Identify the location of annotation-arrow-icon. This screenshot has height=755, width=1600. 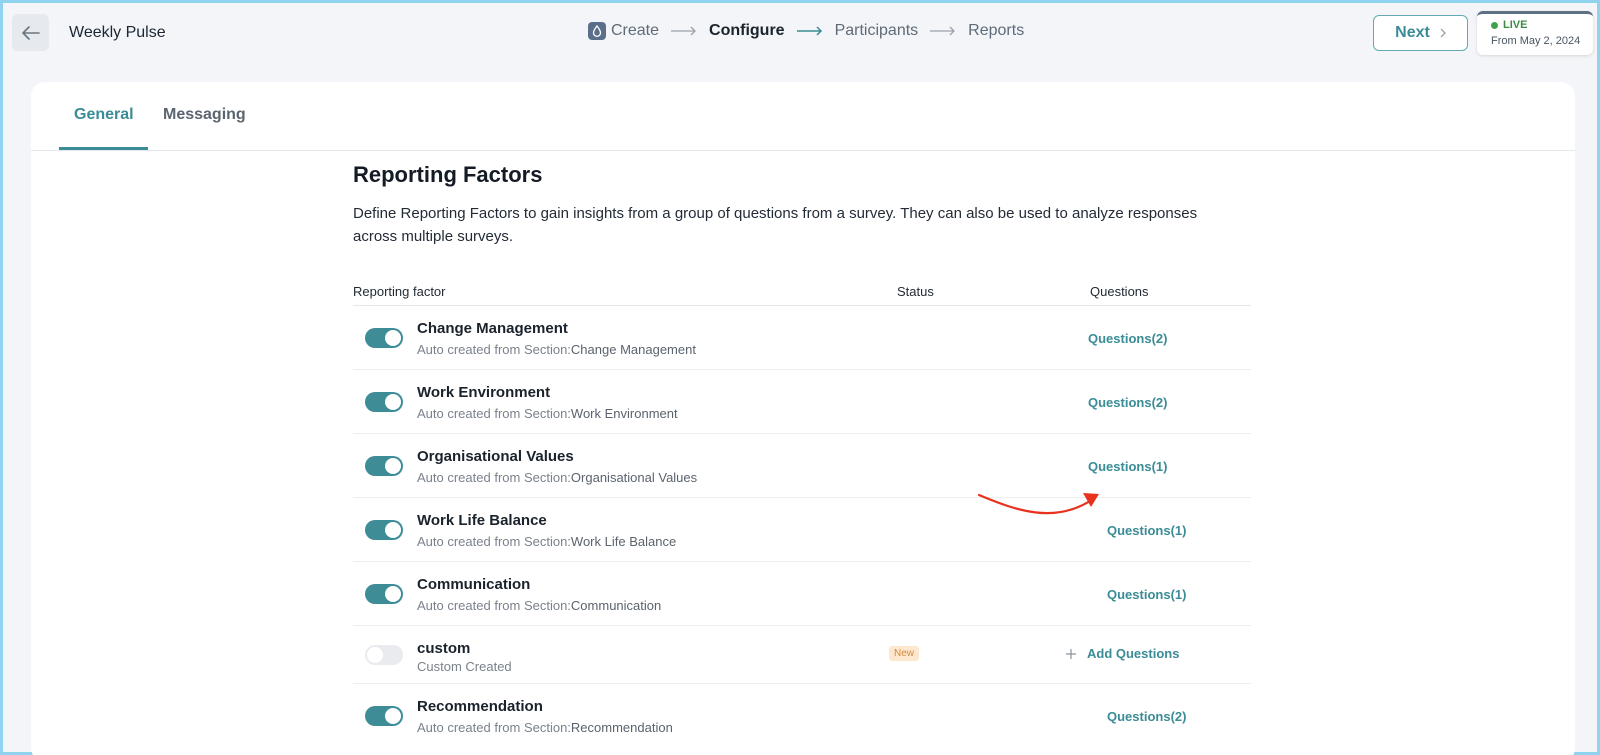
(1038, 504).